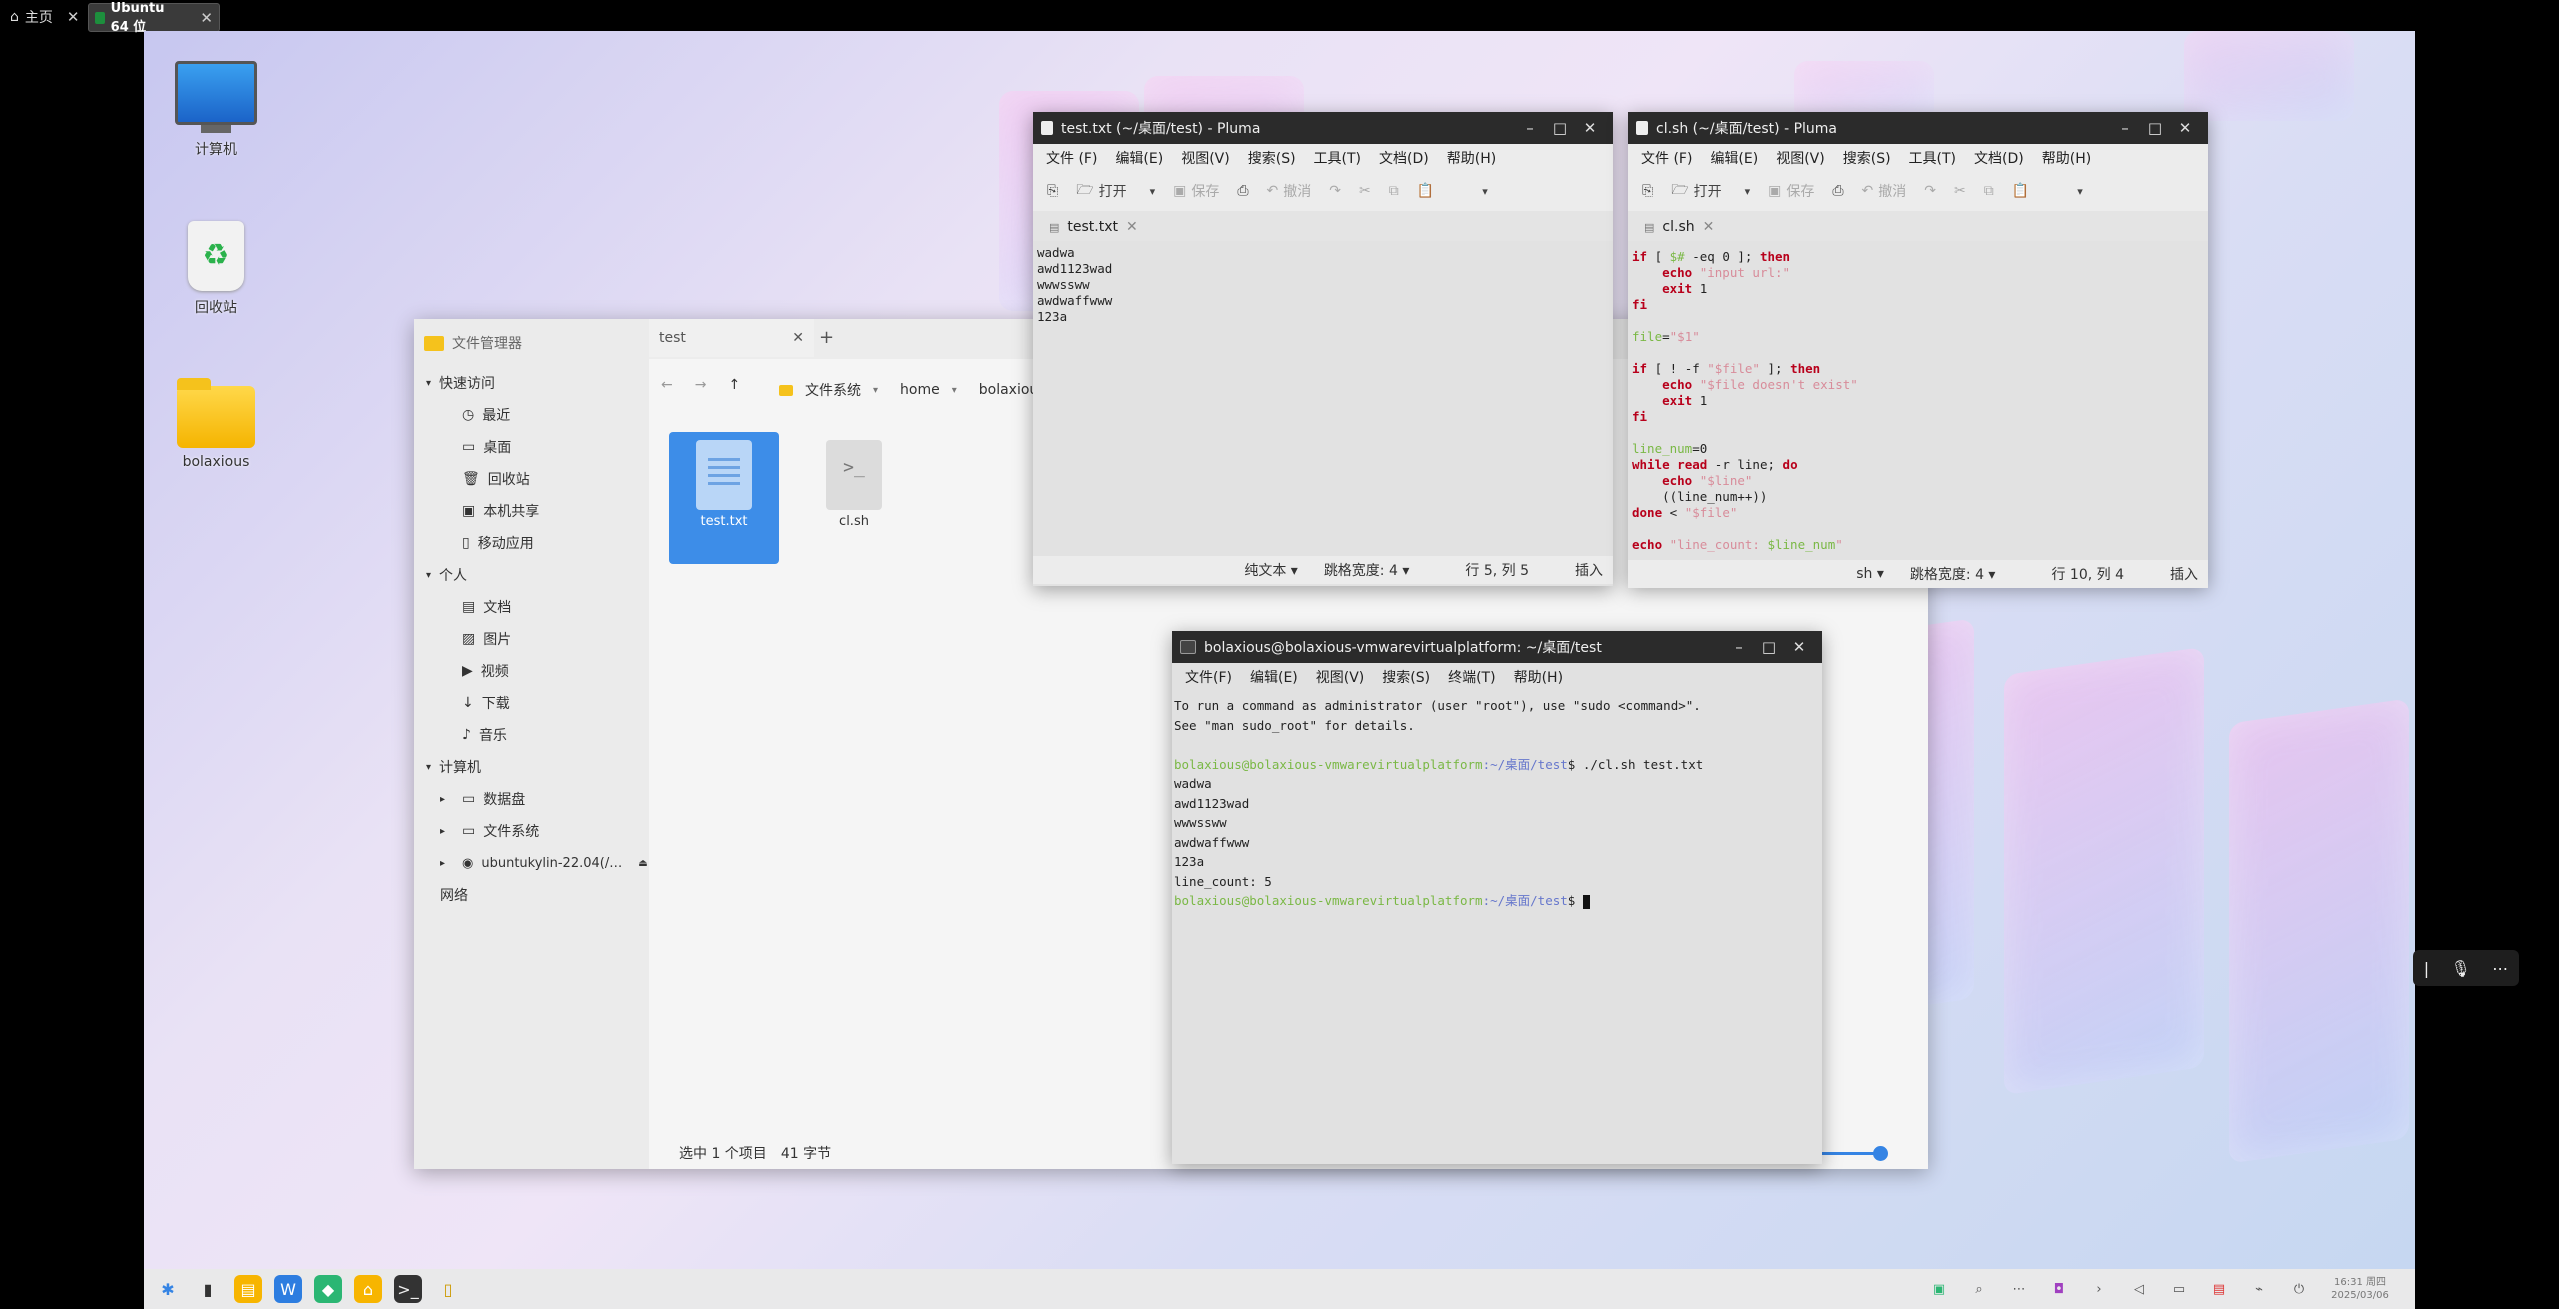  Describe the element at coordinates (2219, 1289) in the screenshot. I see `notification-icon: ▤` at that location.